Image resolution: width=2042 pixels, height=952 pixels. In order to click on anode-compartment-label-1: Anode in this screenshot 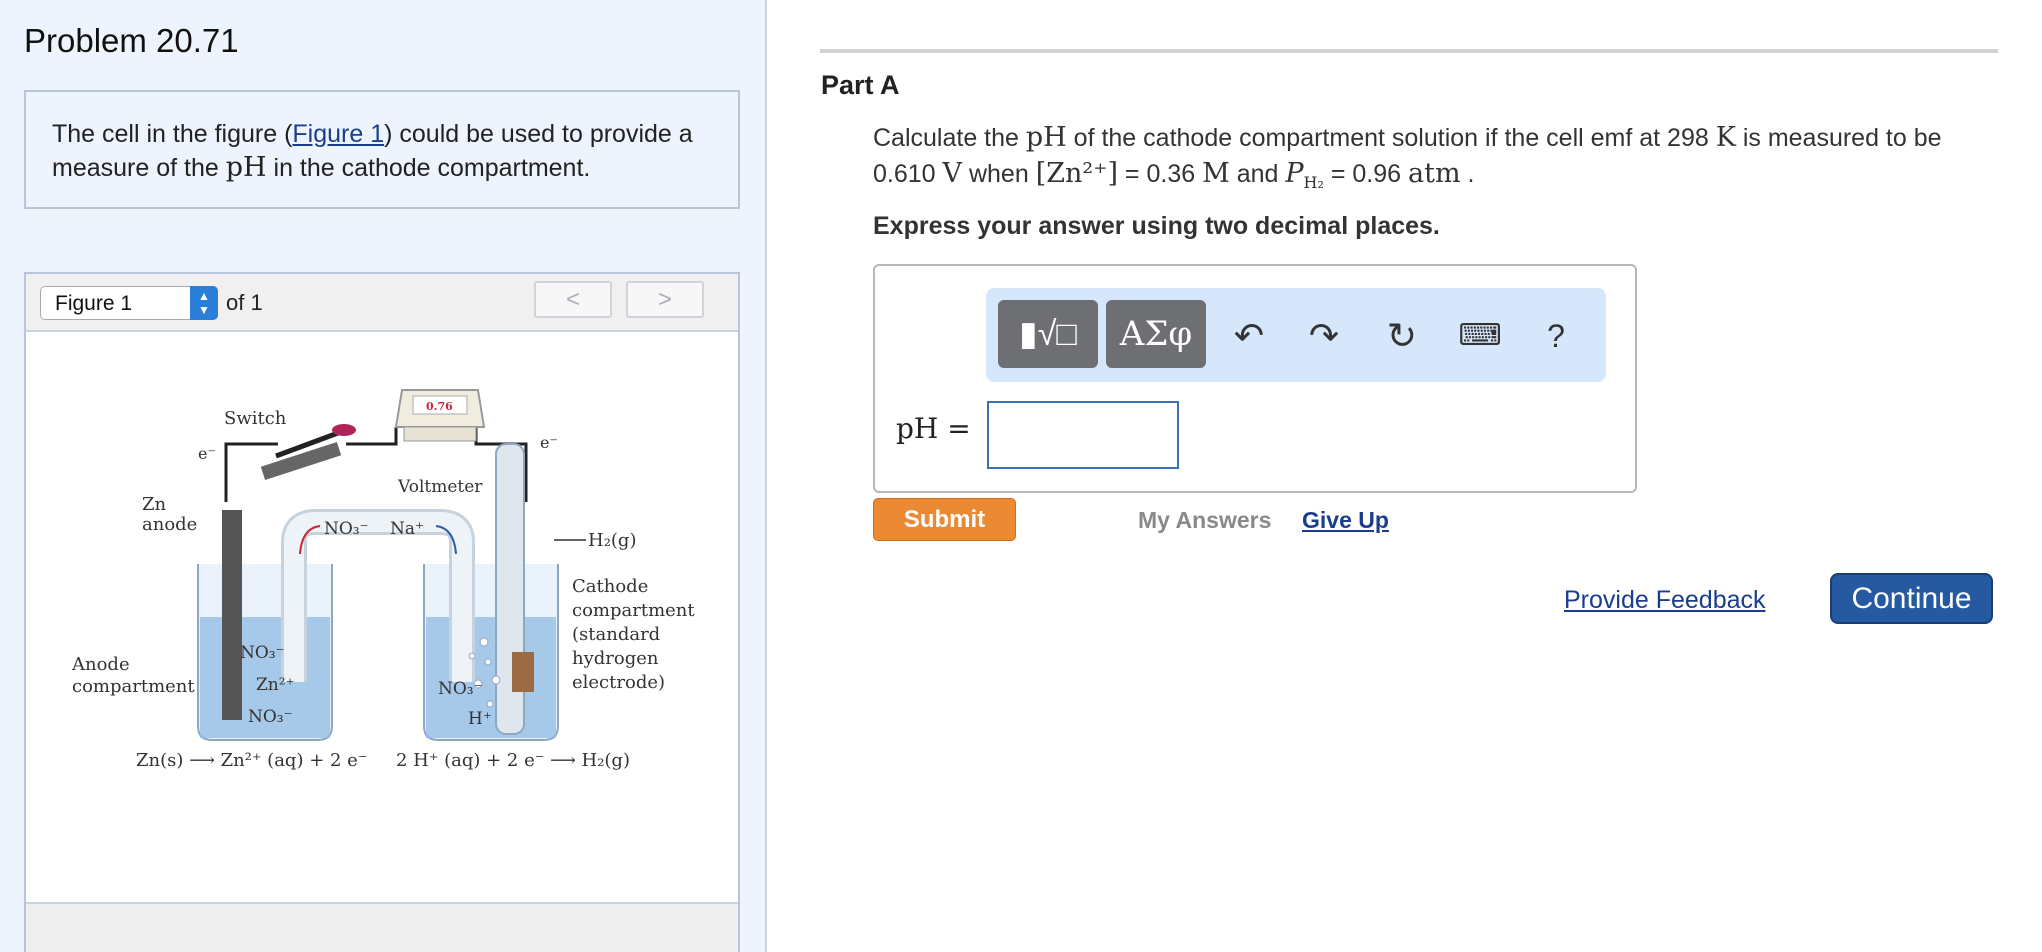, I will do `click(100, 664)`.